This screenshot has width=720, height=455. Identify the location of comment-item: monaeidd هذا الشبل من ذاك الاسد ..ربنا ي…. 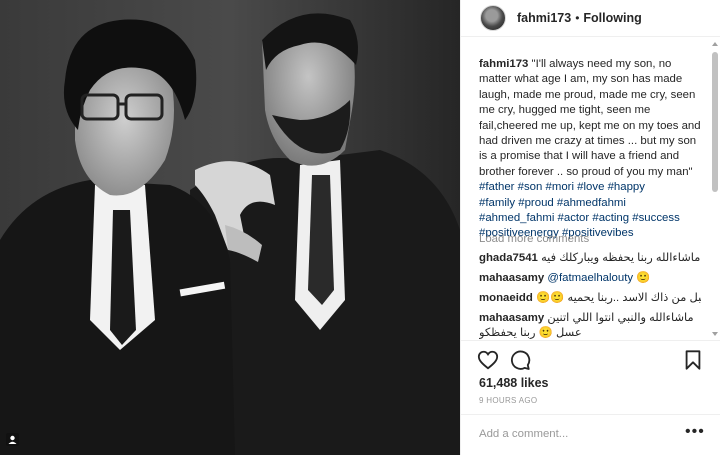
(590, 298).